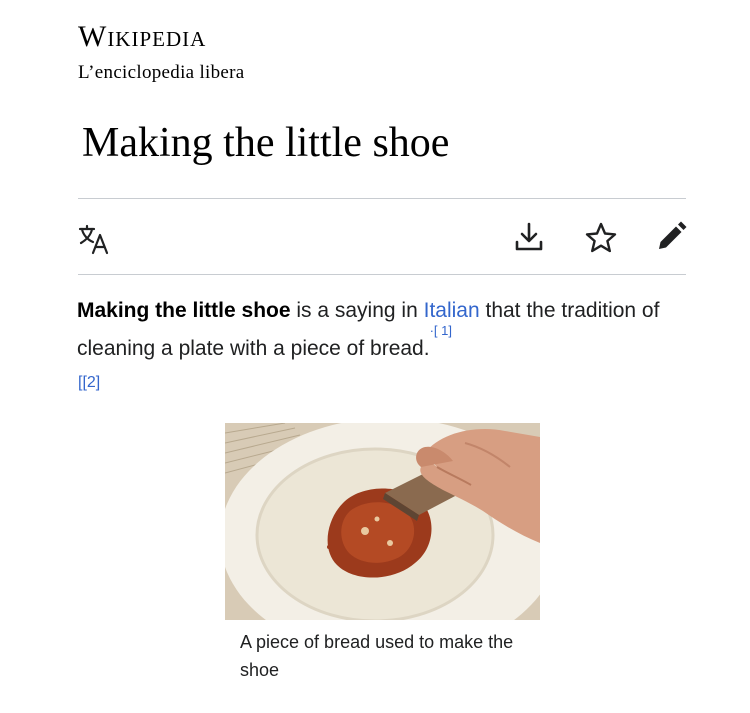 The image size is (750, 713). I want to click on reference-2-link: [[2], so click(89, 383).